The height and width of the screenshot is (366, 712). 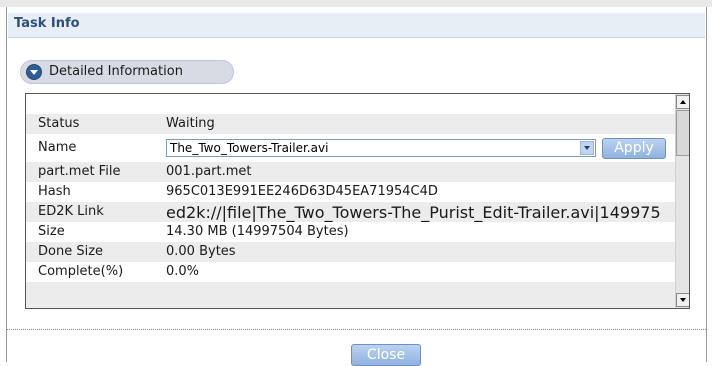 What do you see at coordinates (116, 71) in the screenshot?
I see `section-label: Detailed Information` at bounding box center [116, 71].